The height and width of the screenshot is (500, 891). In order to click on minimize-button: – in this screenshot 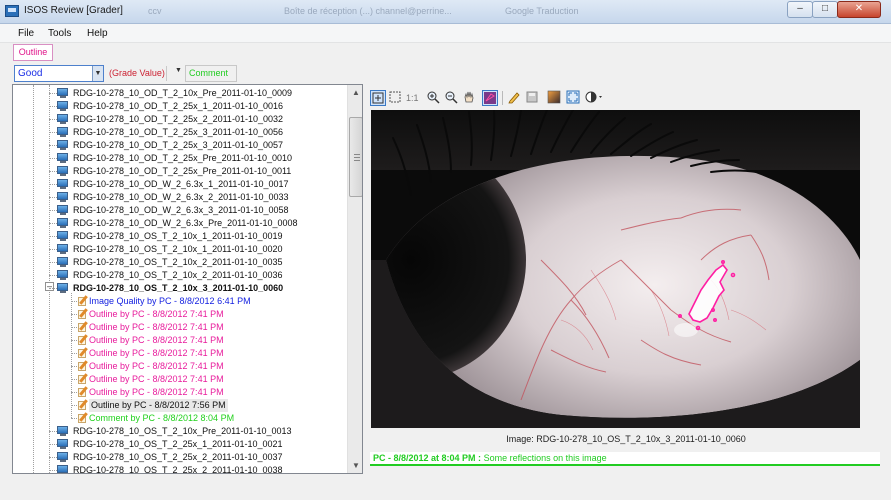, I will do `click(800, 9)`.